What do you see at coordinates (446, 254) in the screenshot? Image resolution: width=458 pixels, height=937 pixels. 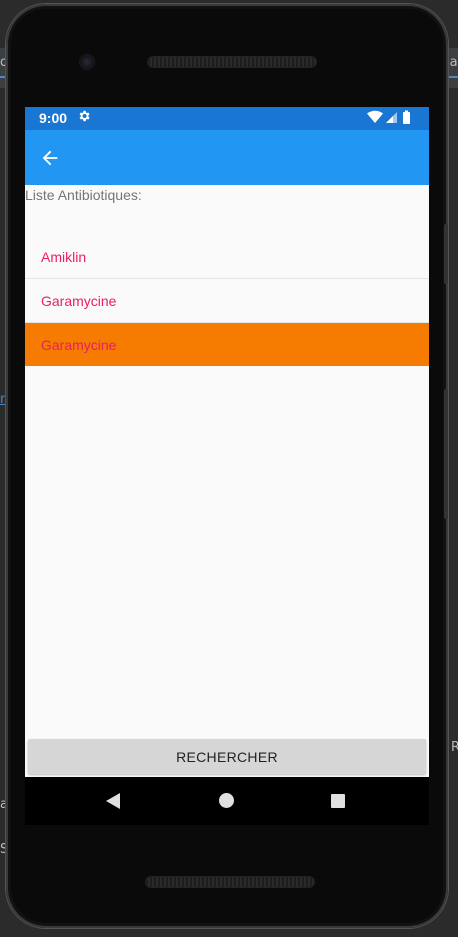 I see `volume-button` at bounding box center [446, 254].